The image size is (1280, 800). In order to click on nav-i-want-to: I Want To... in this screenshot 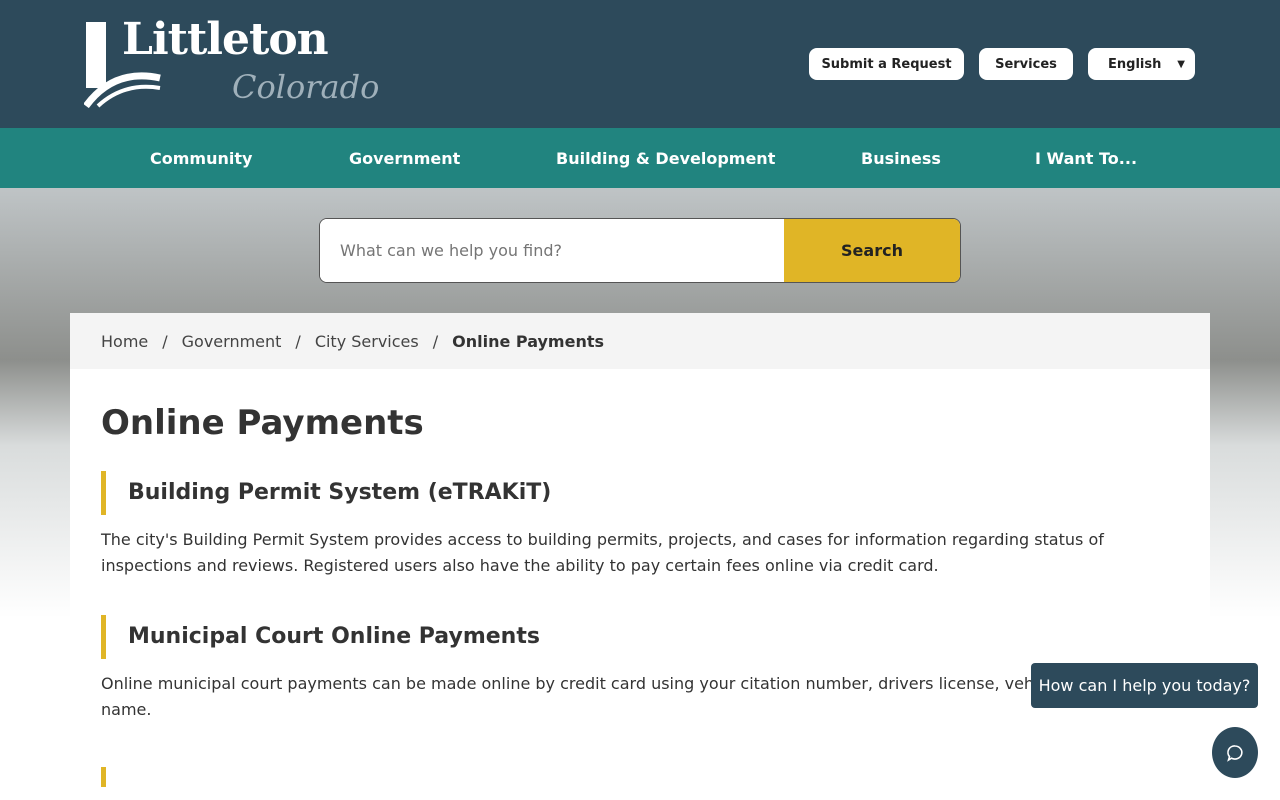, I will do `click(1086, 158)`.